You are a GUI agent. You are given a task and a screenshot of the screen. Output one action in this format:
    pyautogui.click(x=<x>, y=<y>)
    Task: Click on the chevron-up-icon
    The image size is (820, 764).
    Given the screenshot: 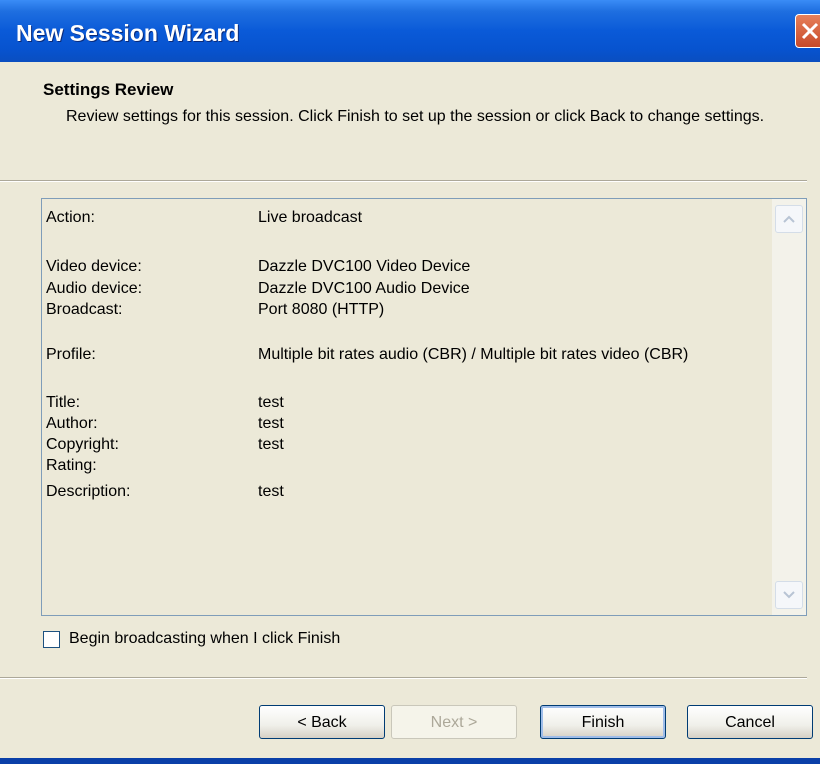 What is the action you would take?
    pyautogui.click(x=789, y=219)
    